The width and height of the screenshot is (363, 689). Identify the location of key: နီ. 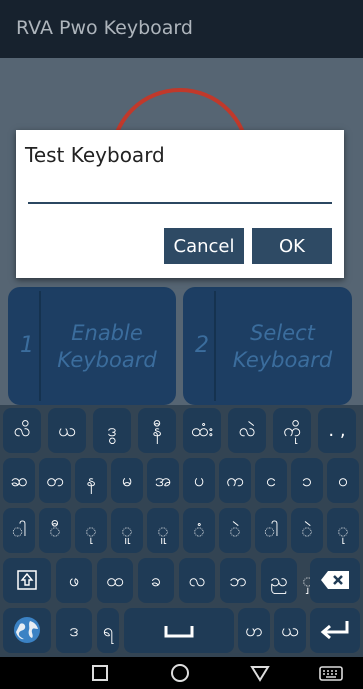
(157, 430).